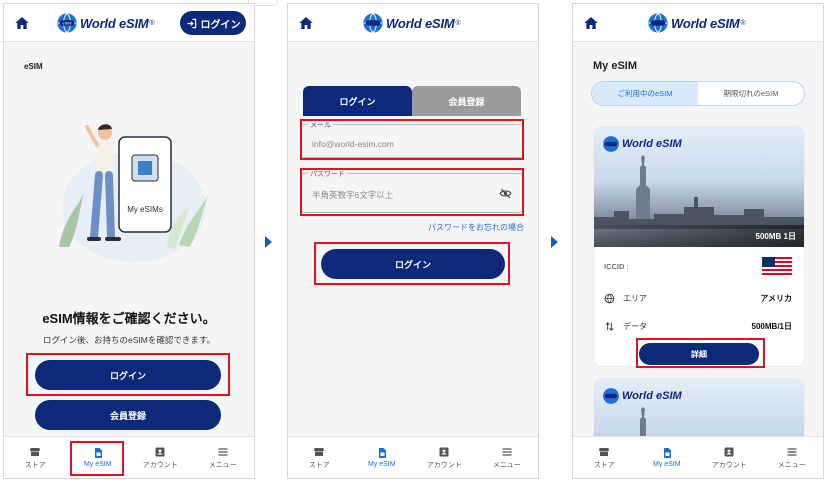 The width and height of the screenshot is (827, 482). What do you see at coordinates (615, 66) in the screenshot?
I see `page-title: My eSIM` at bounding box center [615, 66].